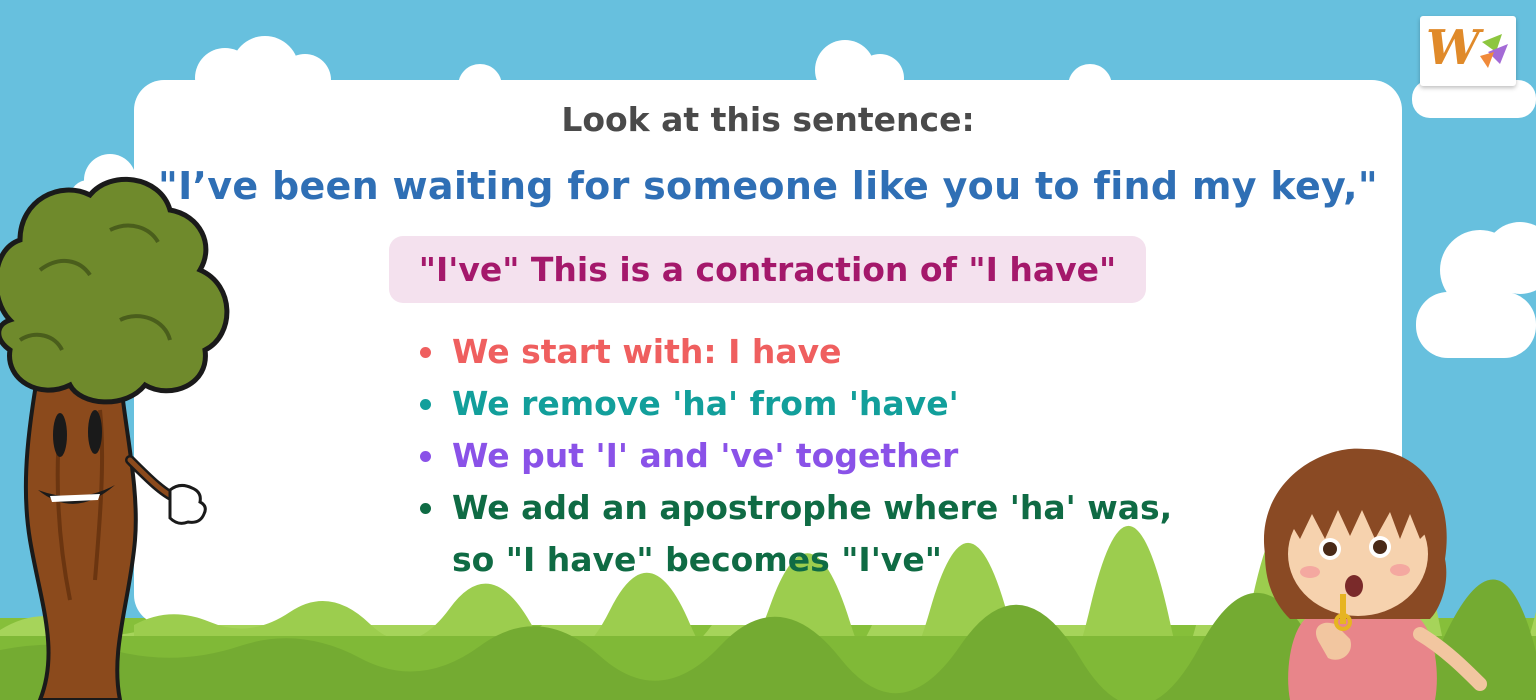  Describe the element at coordinates (697, 559) in the screenshot. I see `step-text-continued: so "I have" becomes "I've"` at that location.